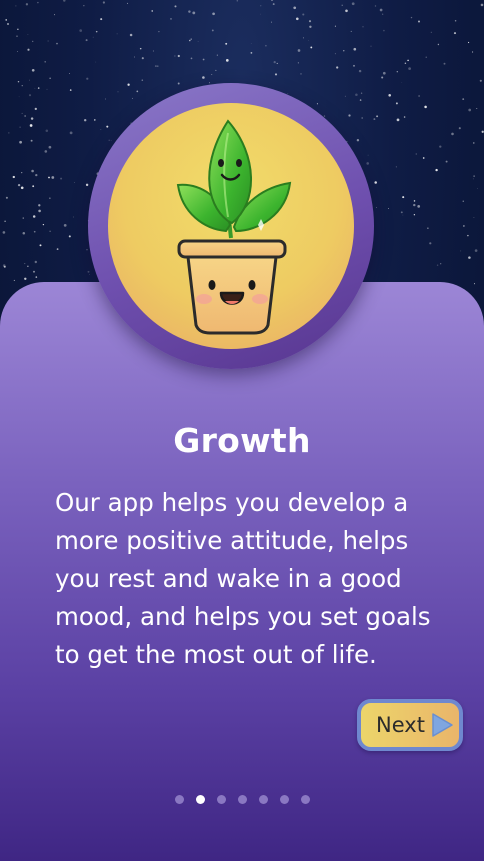 The height and width of the screenshot is (861, 484). I want to click on smiling-plant-pot-icon, so click(234, 227).